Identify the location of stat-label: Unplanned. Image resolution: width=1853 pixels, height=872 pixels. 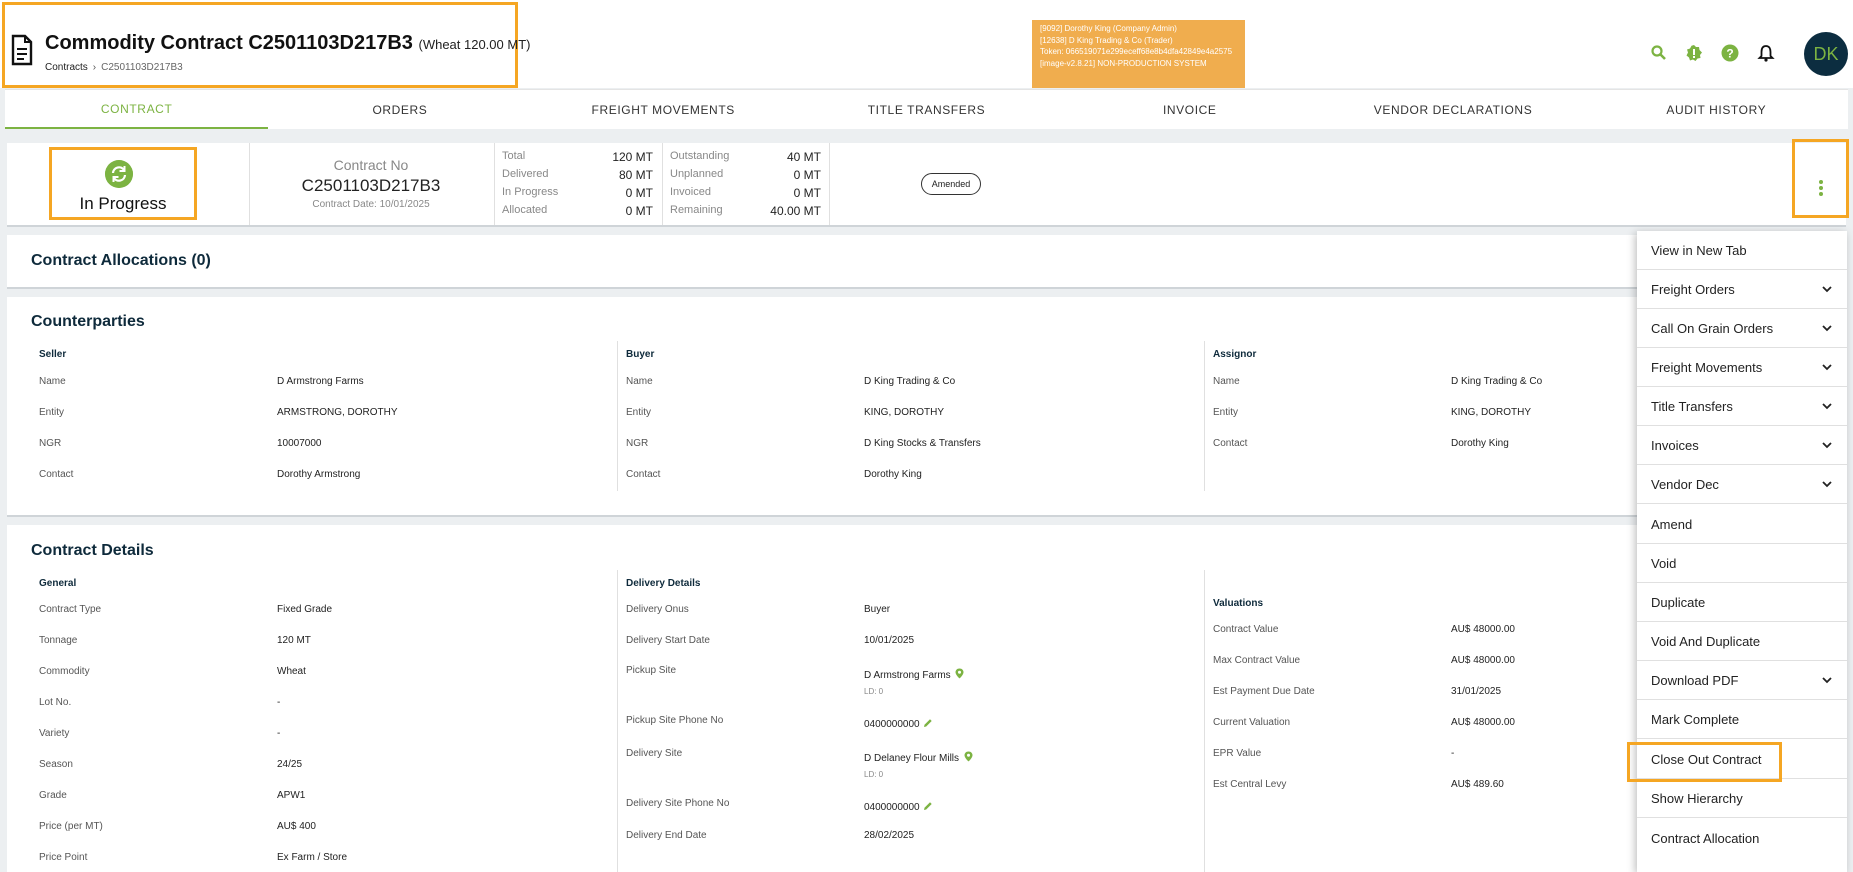
(697, 174).